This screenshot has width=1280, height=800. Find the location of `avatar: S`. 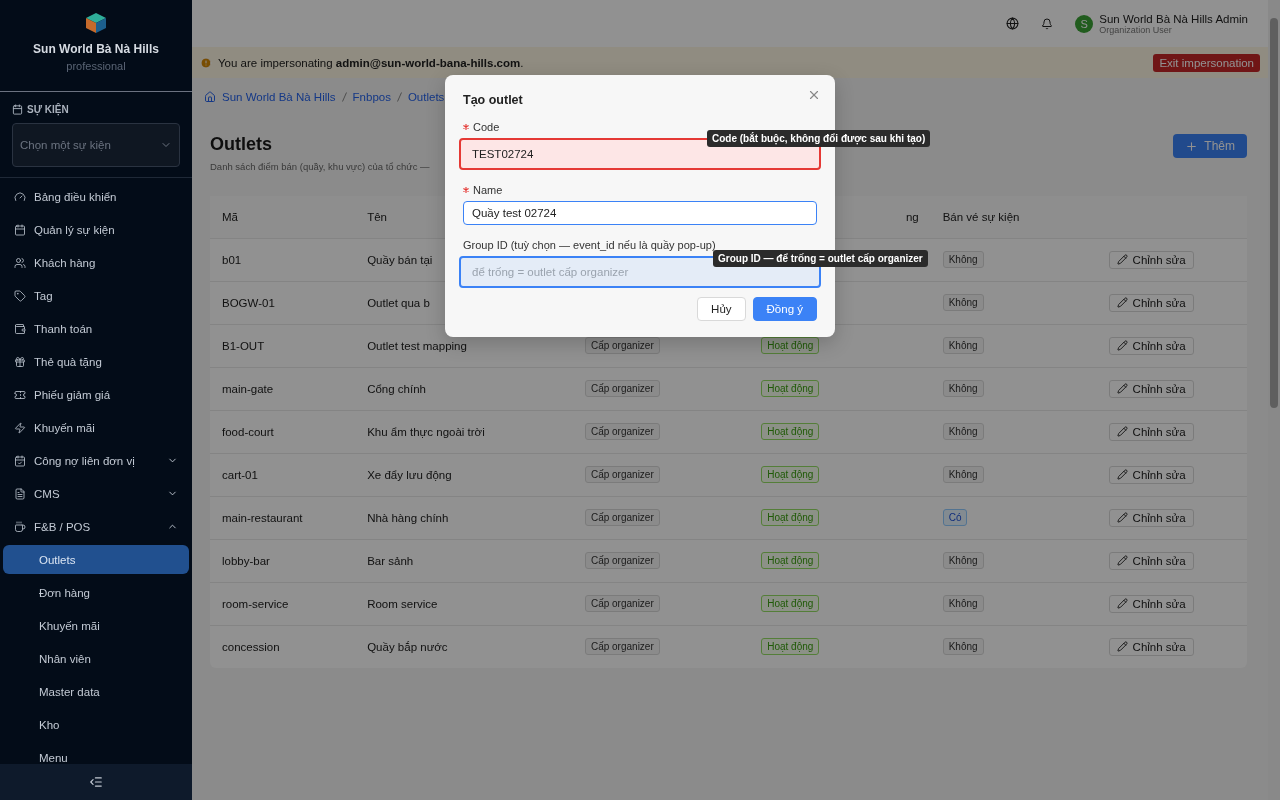

avatar: S is located at coordinates (1084, 23).